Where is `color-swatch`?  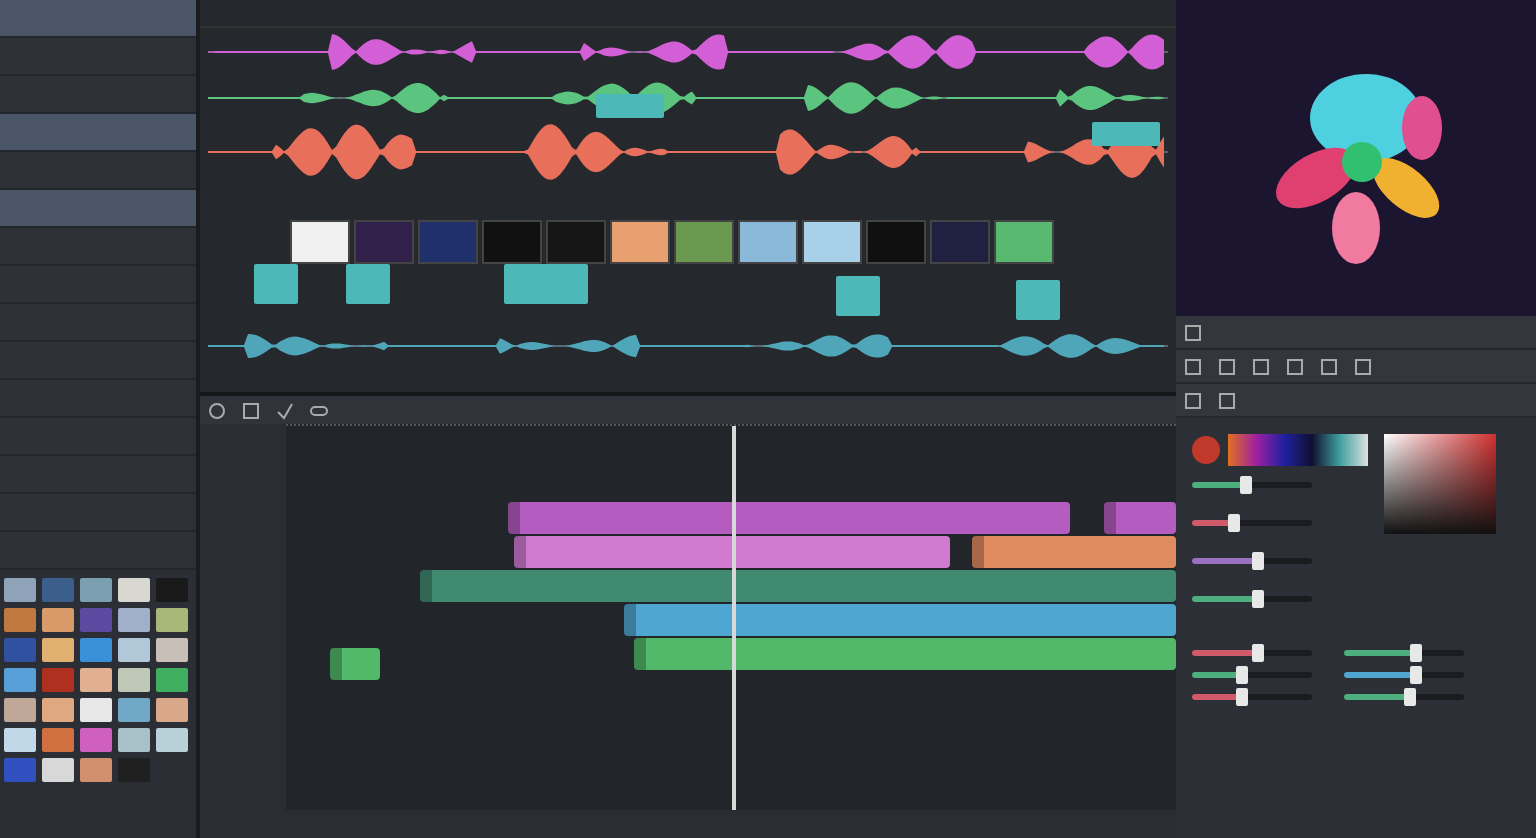 color-swatch is located at coordinates (1206, 450).